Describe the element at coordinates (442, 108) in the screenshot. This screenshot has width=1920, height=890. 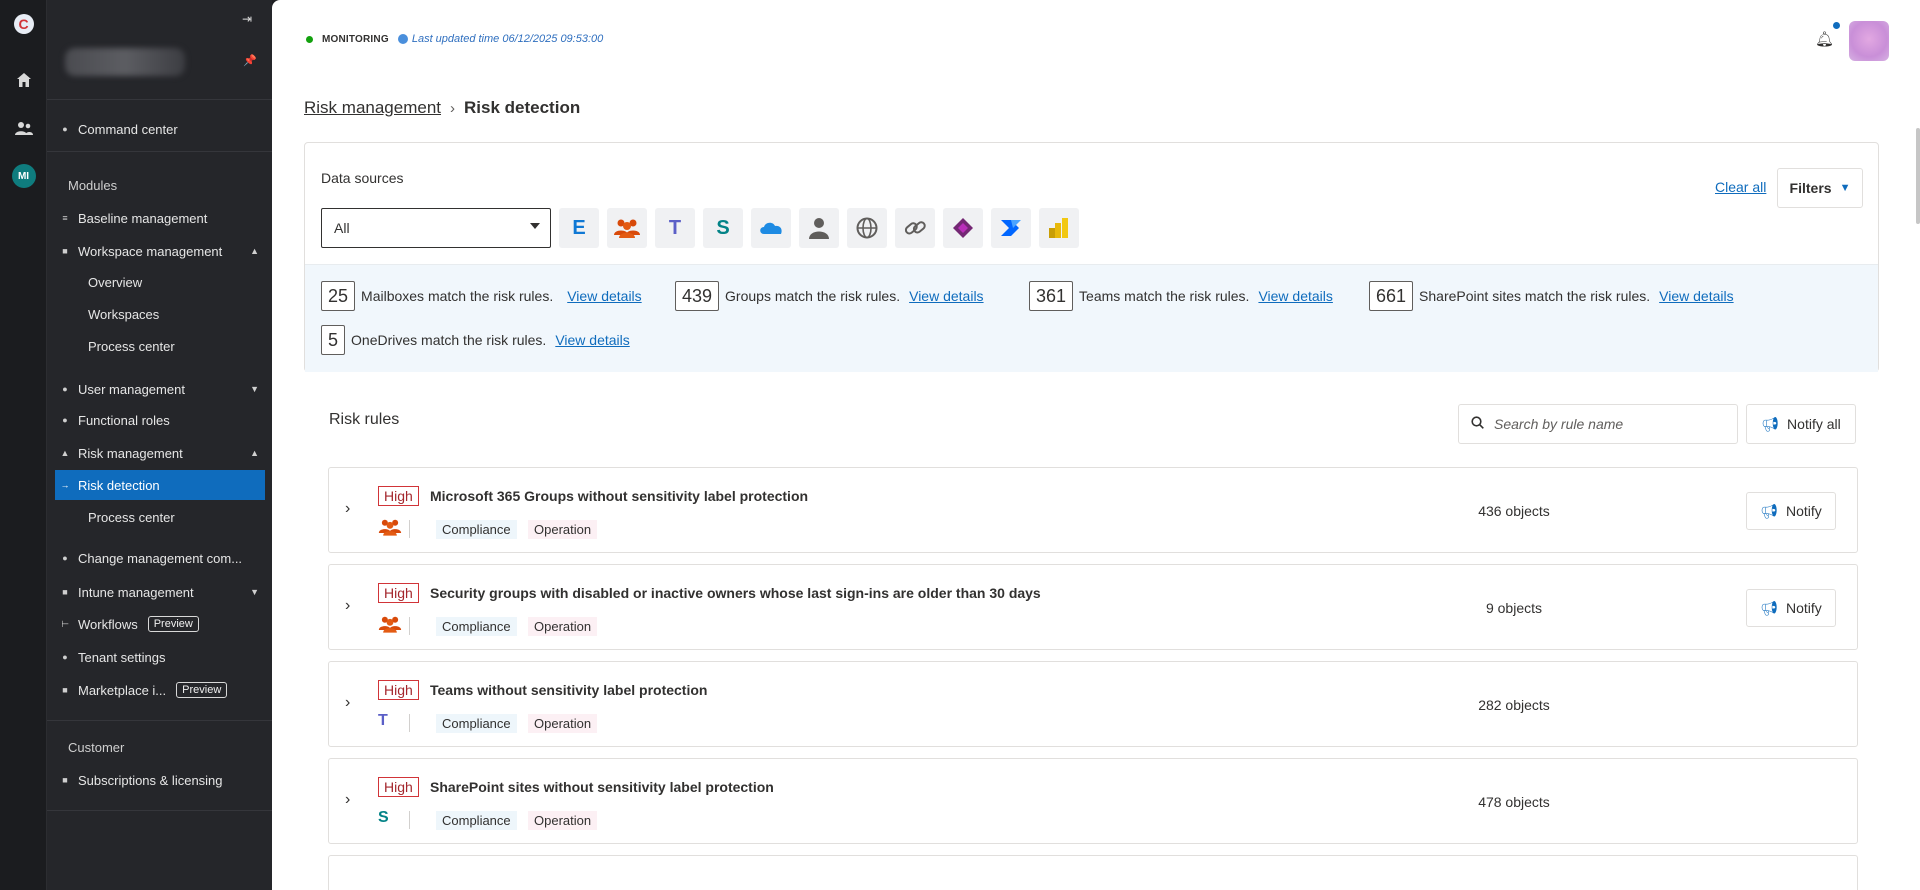
I see `breadcrumb: Risk management › Risk detection` at that location.